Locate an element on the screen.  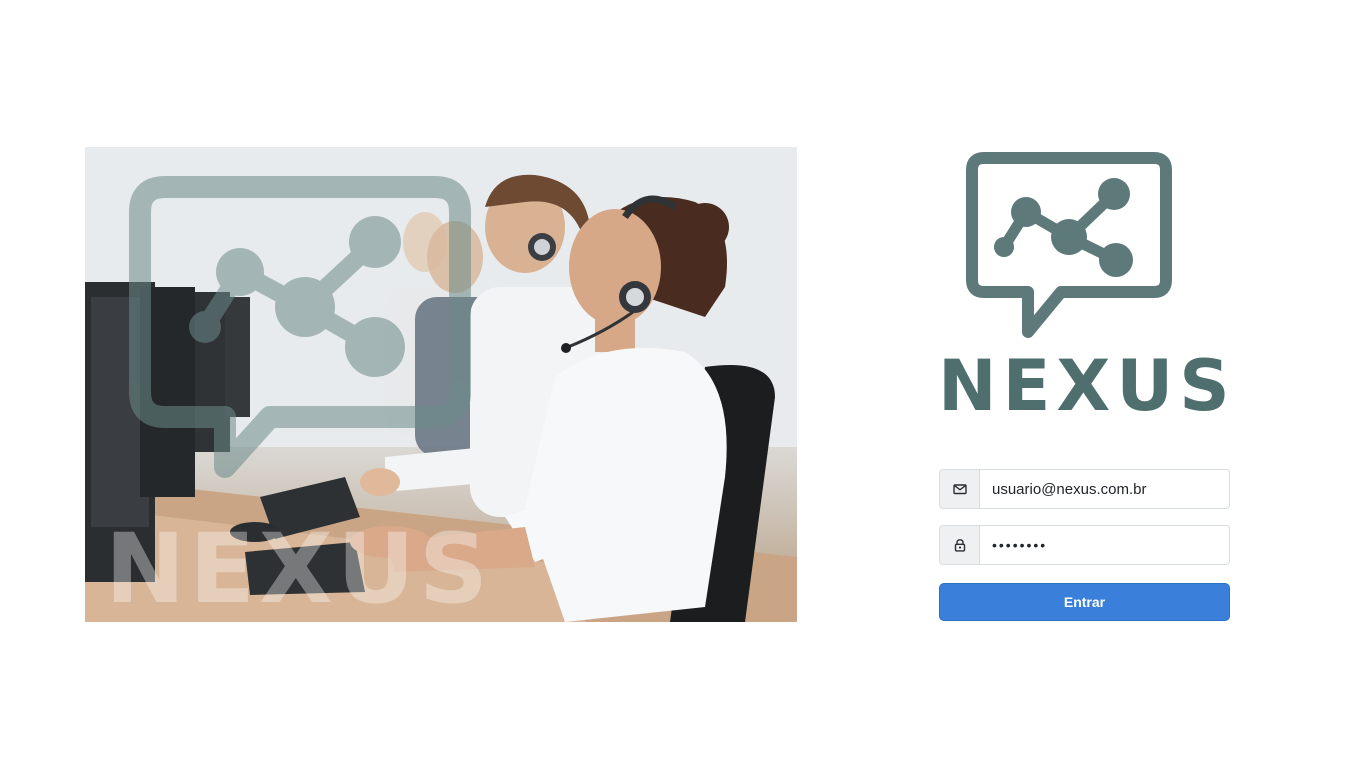
password-input is located at coordinates (1104, 545).